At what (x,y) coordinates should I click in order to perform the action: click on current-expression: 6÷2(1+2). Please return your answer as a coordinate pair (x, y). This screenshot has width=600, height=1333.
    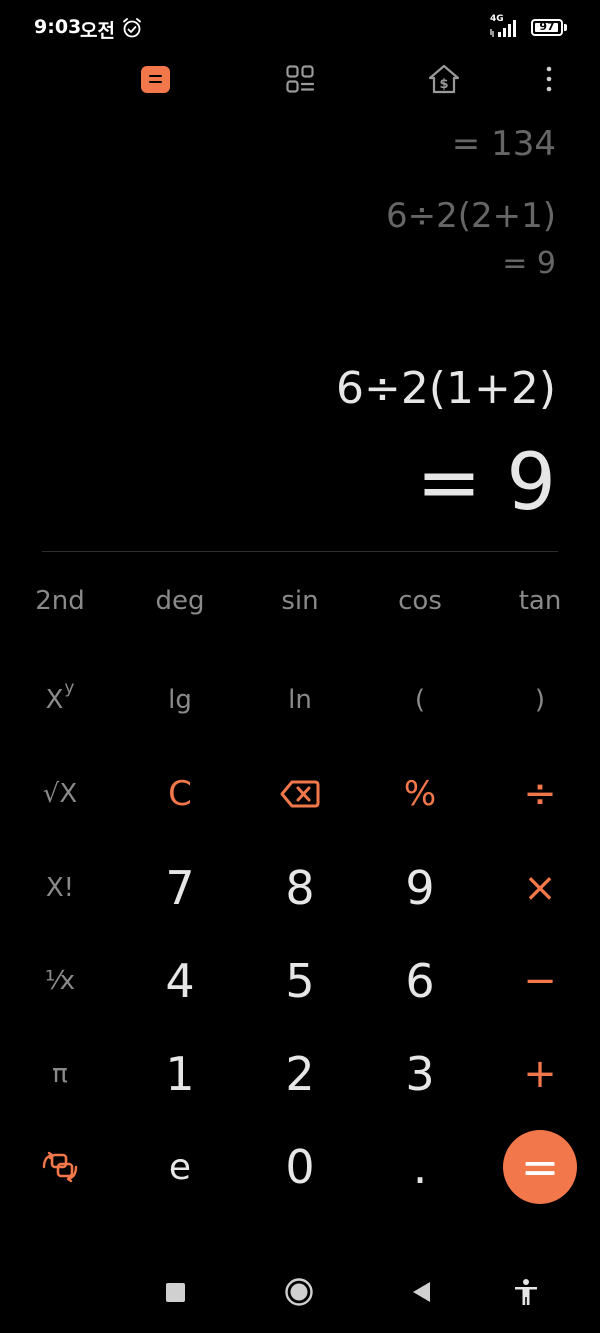
    Looking at the image, I should click on (446, 388).